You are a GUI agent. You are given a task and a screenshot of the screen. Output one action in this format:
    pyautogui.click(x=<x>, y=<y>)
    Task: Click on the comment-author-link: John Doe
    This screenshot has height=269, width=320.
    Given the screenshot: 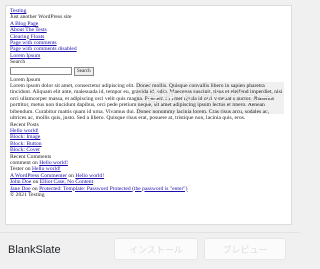 What is the action you would take?
    pyautogui.click(x=20, y=182)
    